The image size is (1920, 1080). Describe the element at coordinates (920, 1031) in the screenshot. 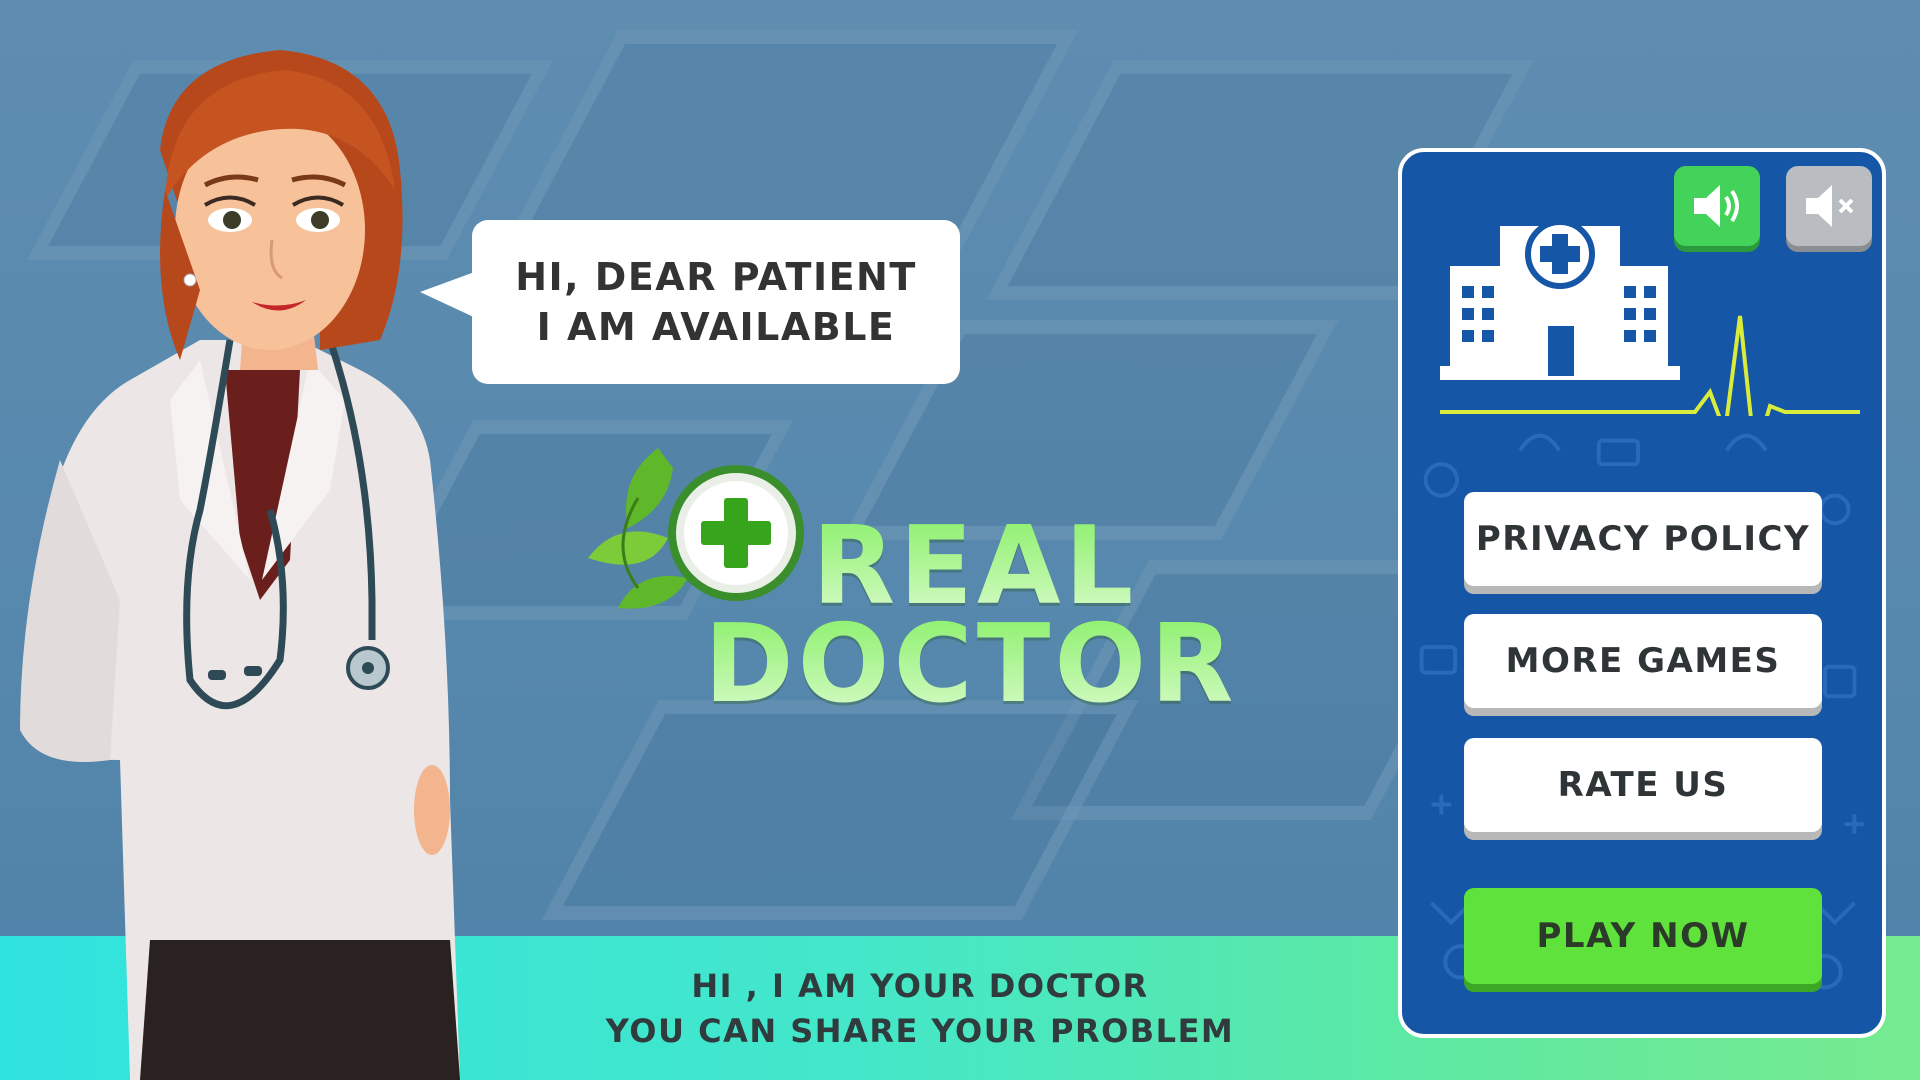

I see `banner-line-2: YOU CAN SHARE YOUR PROBLEM` at that location.